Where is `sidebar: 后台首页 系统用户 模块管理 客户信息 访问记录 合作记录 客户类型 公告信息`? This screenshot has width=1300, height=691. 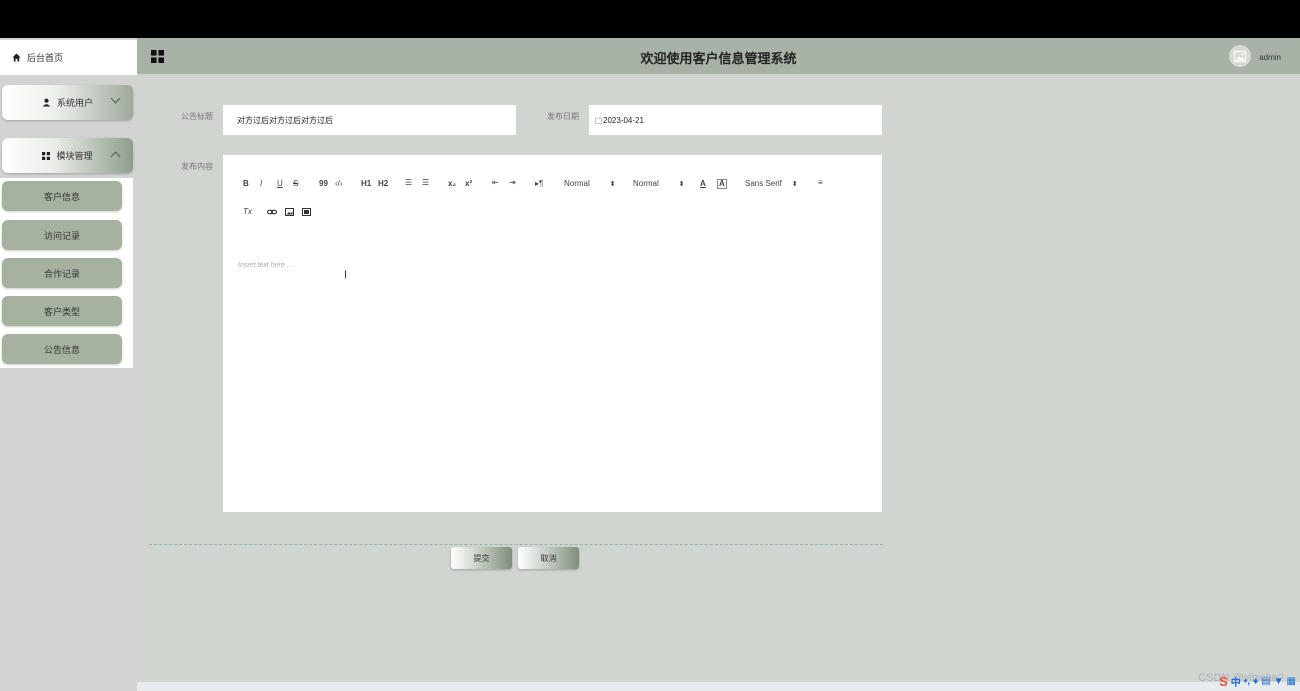
sidebar: 后台首页 系统用户 模块管理 客户信息 访问记录 合作记录 客户类型 公告信息 is located at coordinates (68, 364).